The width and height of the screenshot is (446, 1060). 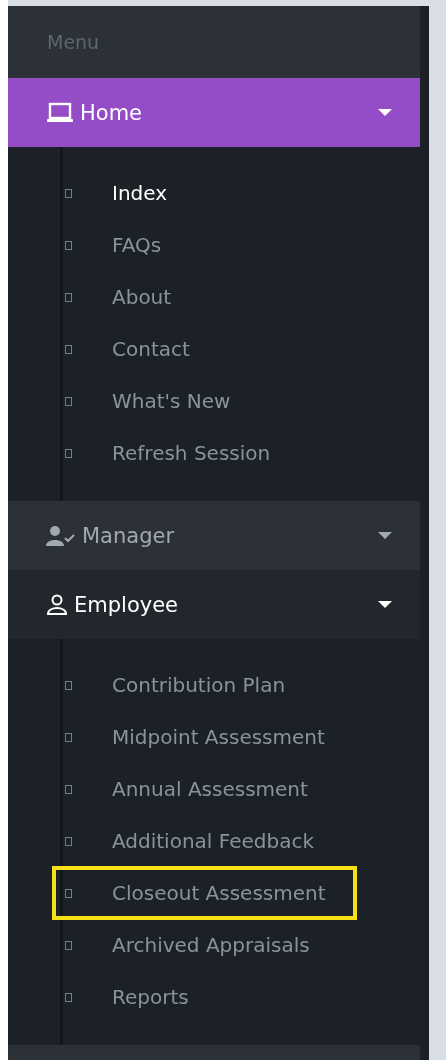 What do you see at coordinates (171, 401) in the screenshot?
I see `menu-item: What's New` at bounding box center [171, 401].